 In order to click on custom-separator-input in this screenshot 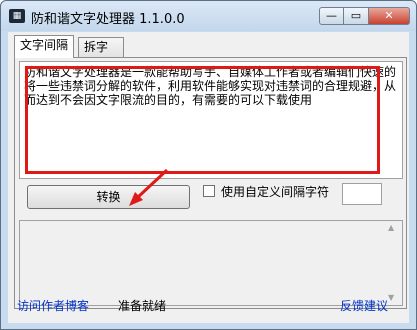, I will do `click(362, 194)`.